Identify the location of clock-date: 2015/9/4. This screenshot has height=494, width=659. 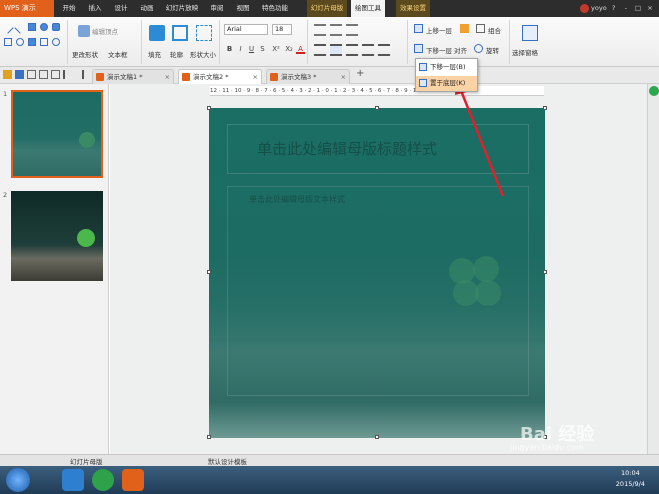
(630, 484).